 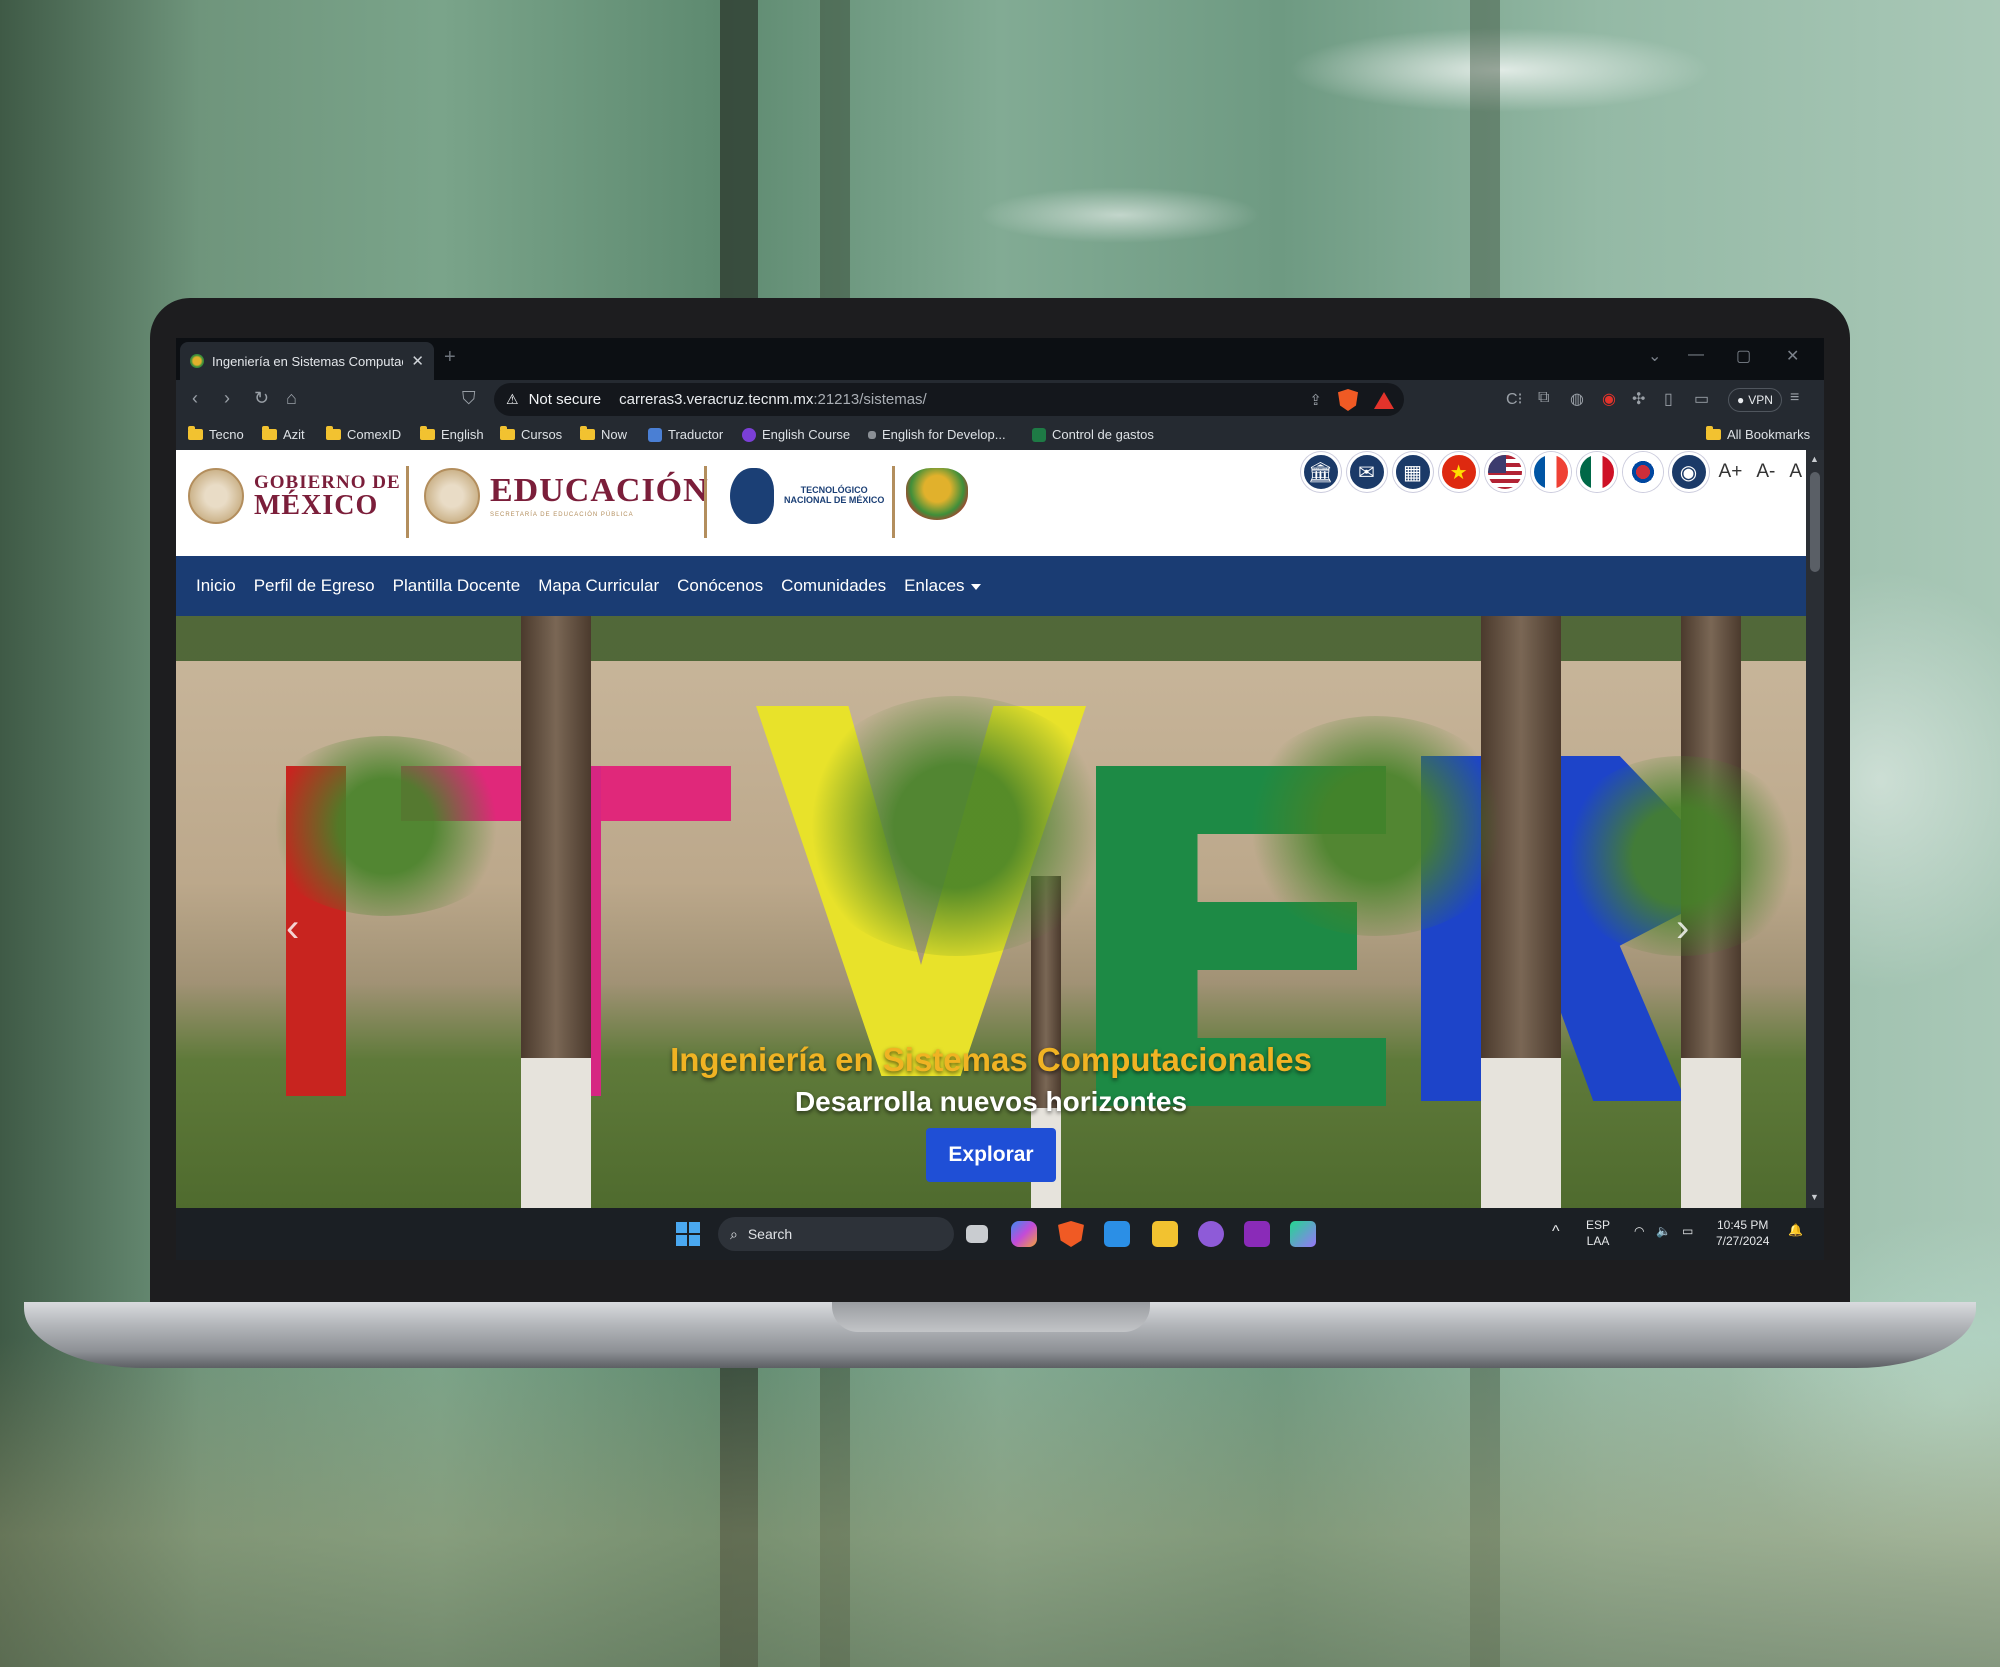 I want to click on page-scrollbar: ▲ ▼, so click(x=1815, y=829).